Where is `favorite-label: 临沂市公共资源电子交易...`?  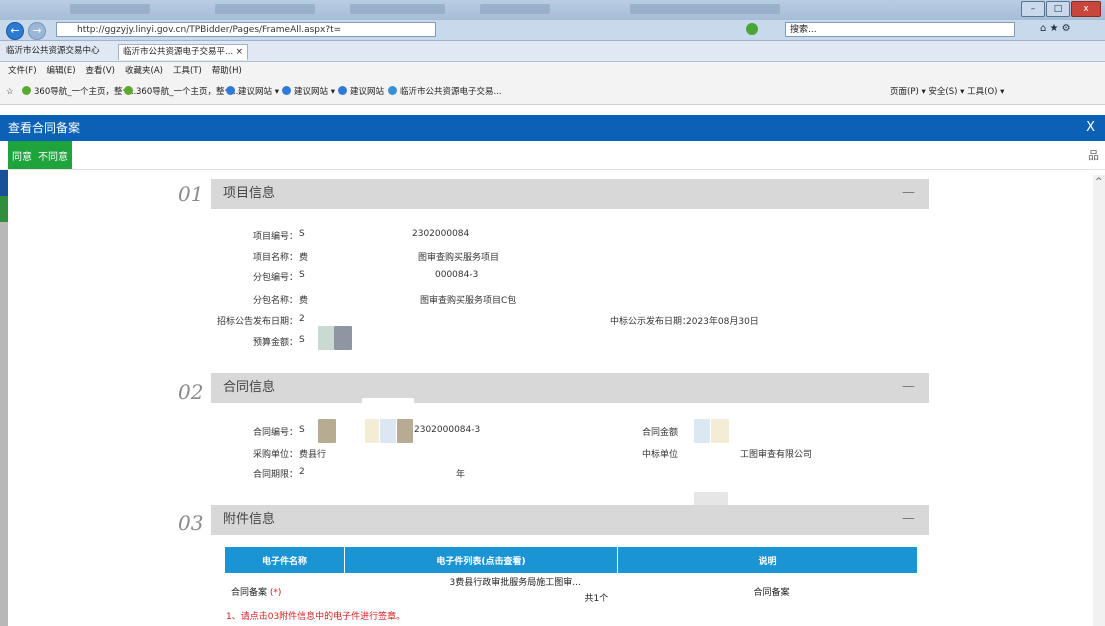
favorite-label: 临沂市公共资源电子交易... is located at coordinates (451, 92).